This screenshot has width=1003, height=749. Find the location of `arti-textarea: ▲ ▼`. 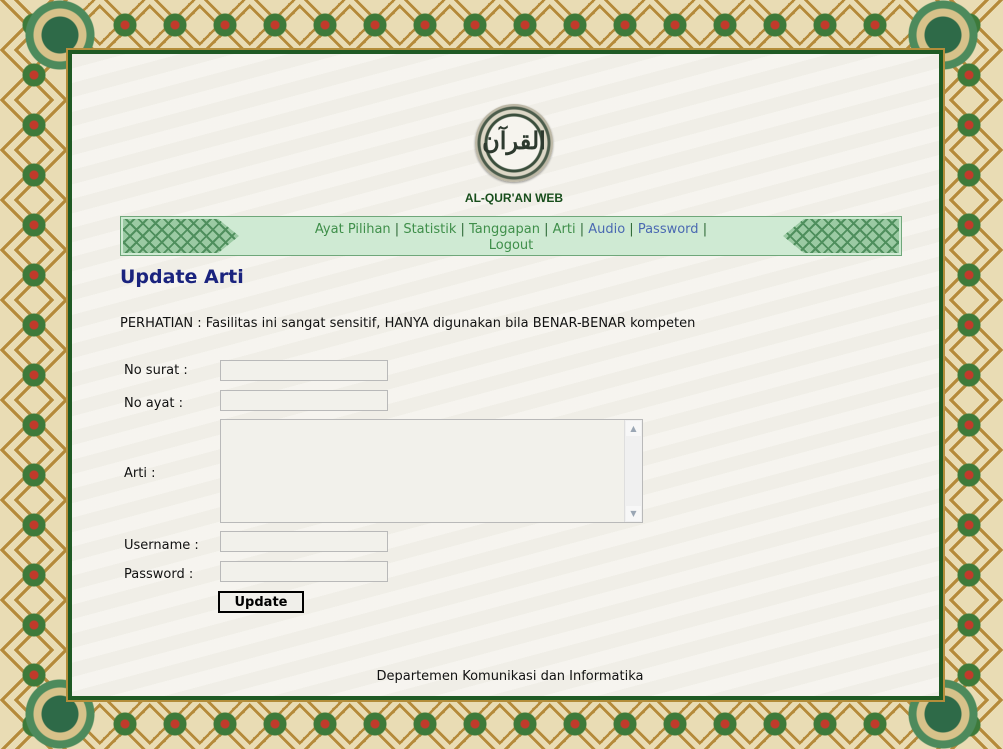

arti-textarea: ▲ ▼ is located at coordinates (431, 471).